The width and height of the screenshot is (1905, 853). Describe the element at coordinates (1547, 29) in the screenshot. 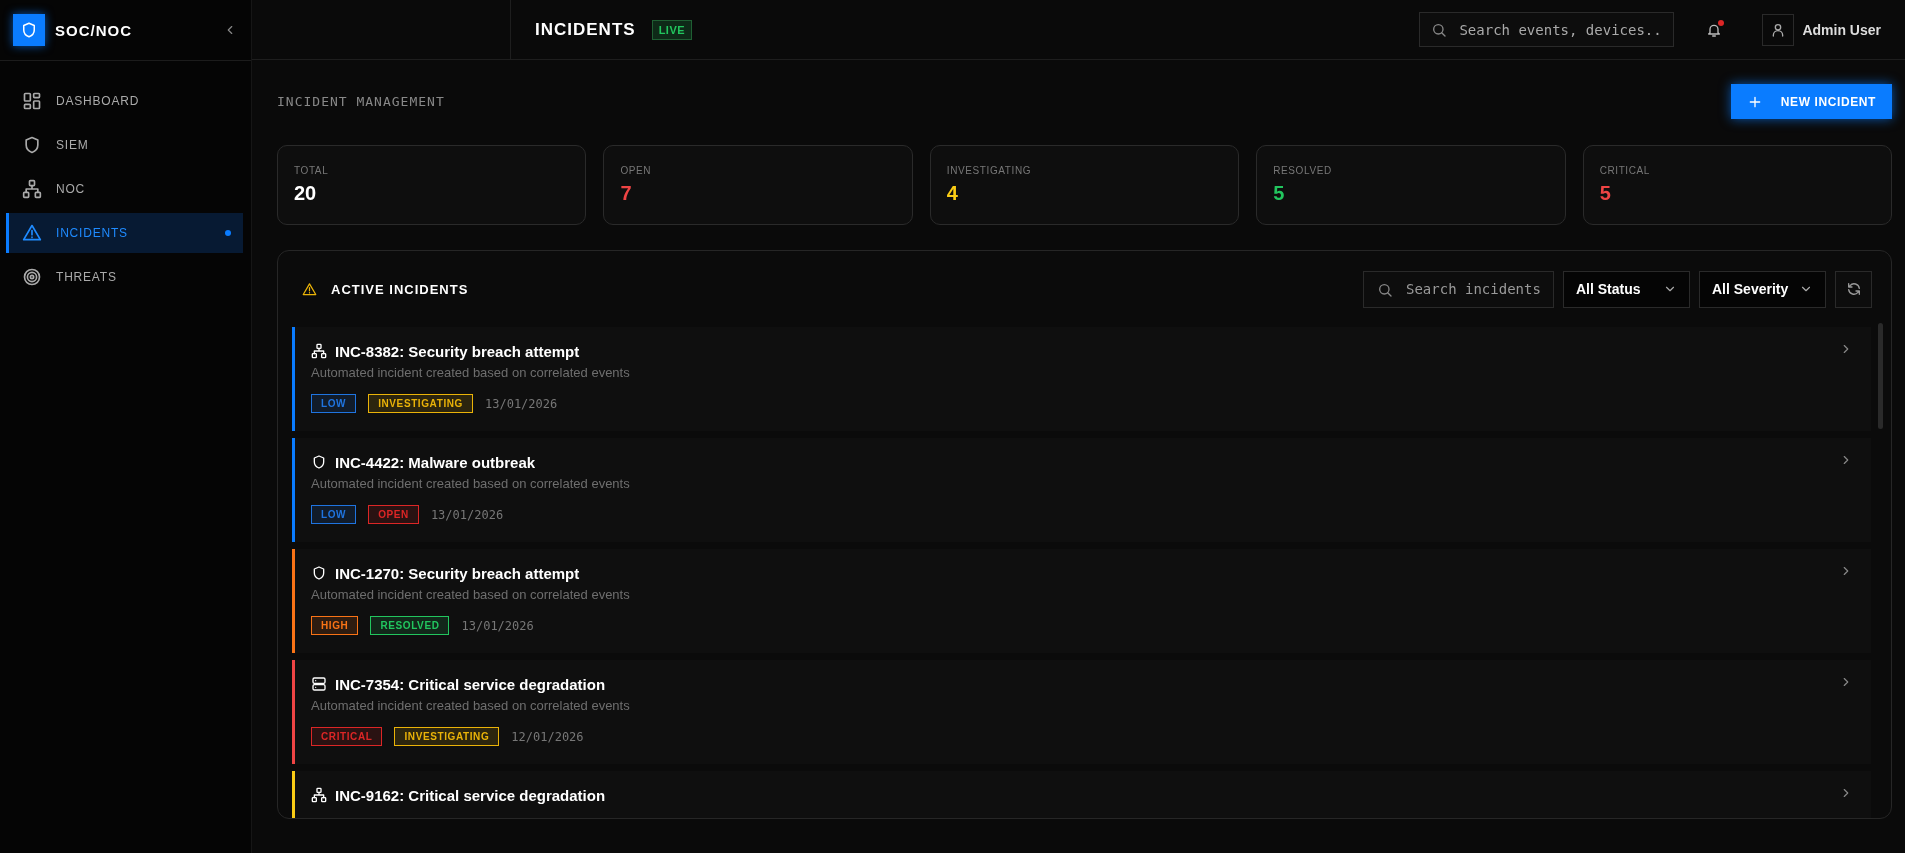

I see `search-field: Search events, devices..` at that location.